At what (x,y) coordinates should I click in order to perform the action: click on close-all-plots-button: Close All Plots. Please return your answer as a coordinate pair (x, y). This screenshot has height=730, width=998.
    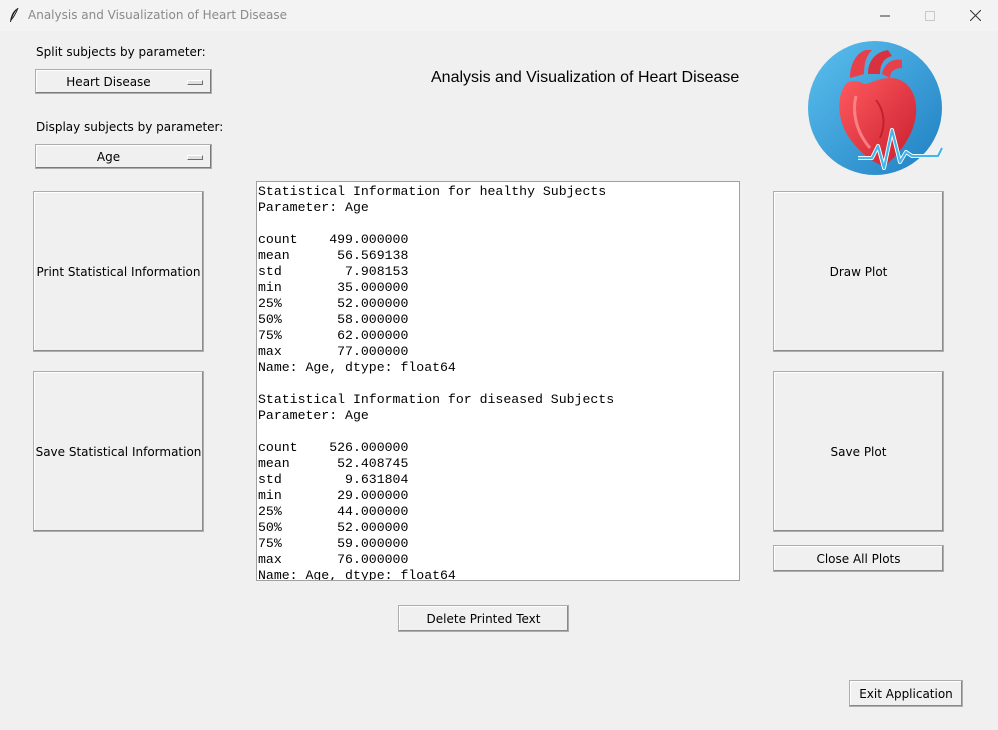
    Looking at the image, I should click on (858, 558).